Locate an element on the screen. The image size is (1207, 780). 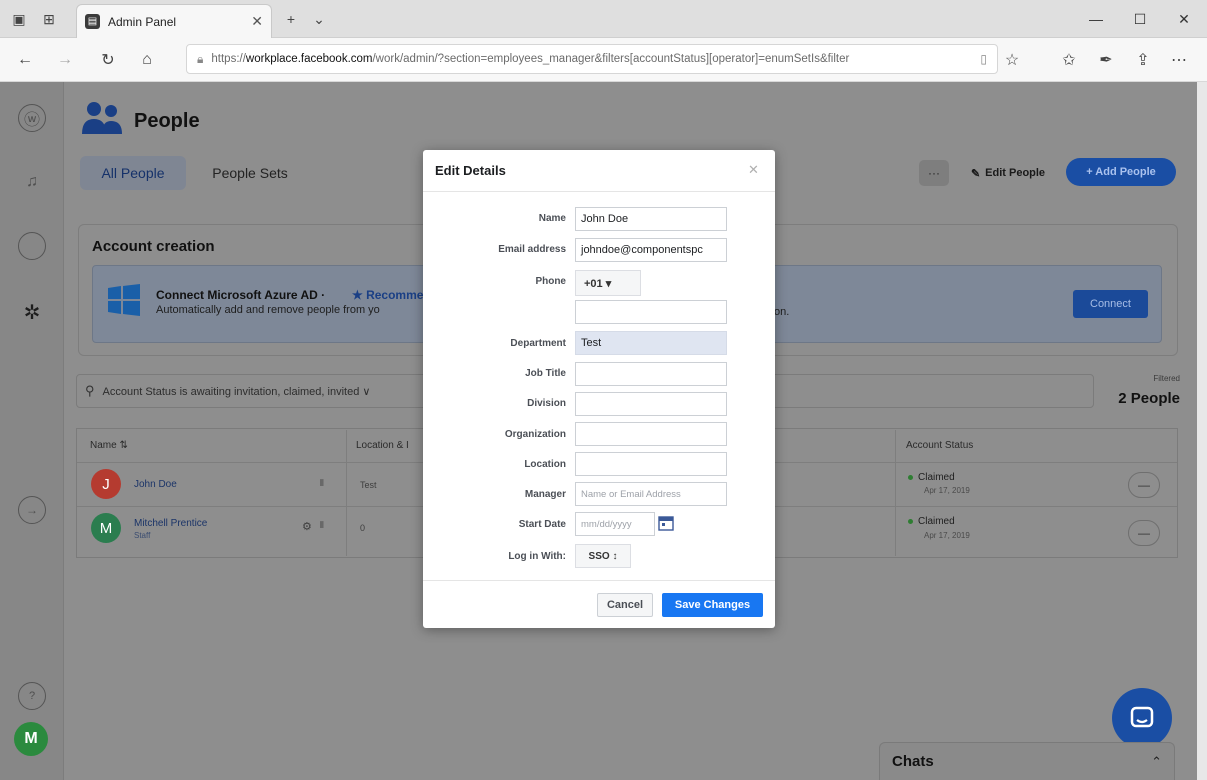
manager-field: Name or Email Address is located at coordinates (651, 494).